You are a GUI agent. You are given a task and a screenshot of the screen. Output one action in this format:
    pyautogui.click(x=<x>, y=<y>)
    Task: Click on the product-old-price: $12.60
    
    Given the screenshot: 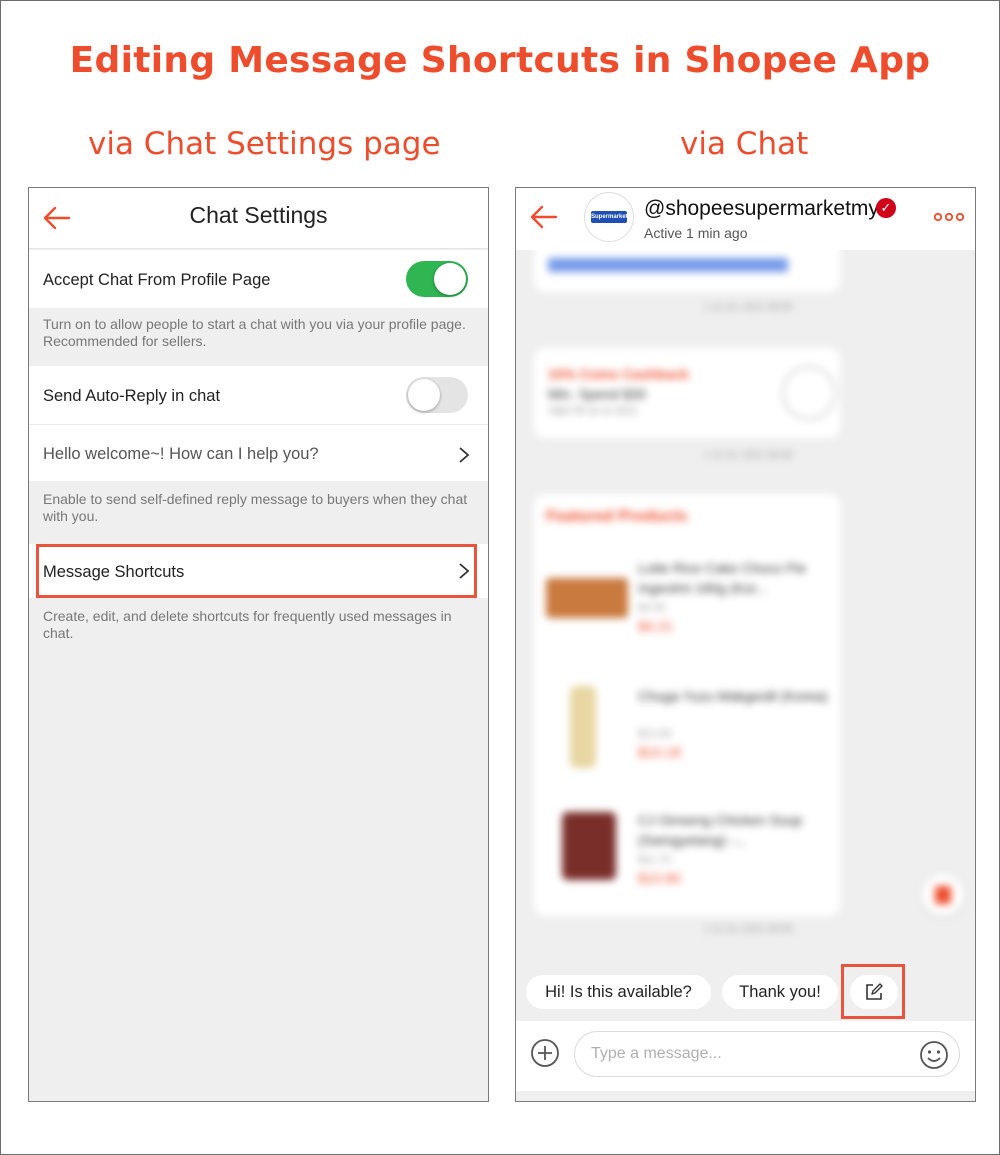 What is the action you would take?
    pyautogui.click(x=655, y=734)
    